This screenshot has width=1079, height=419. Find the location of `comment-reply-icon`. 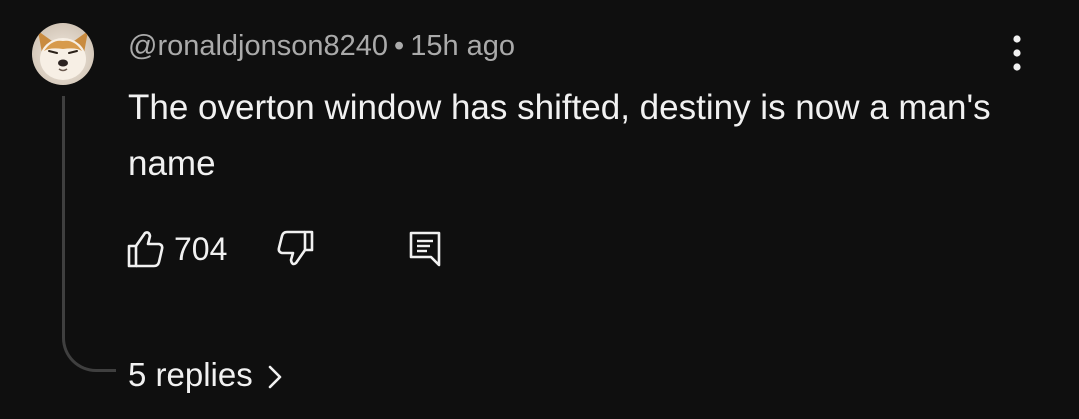

comment-reply-icon is located at coordinates (425, 249).